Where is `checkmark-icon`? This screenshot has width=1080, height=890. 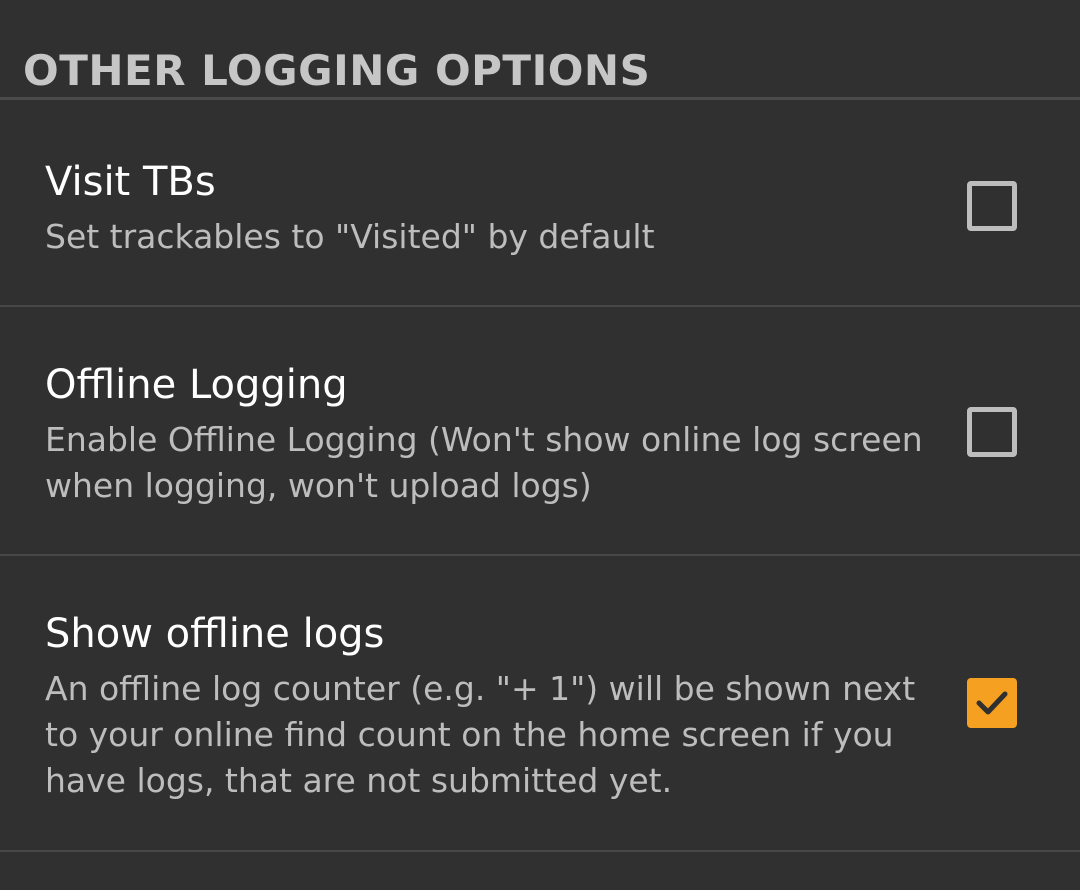 checkmark-icon is located at coordinates (992, 703).